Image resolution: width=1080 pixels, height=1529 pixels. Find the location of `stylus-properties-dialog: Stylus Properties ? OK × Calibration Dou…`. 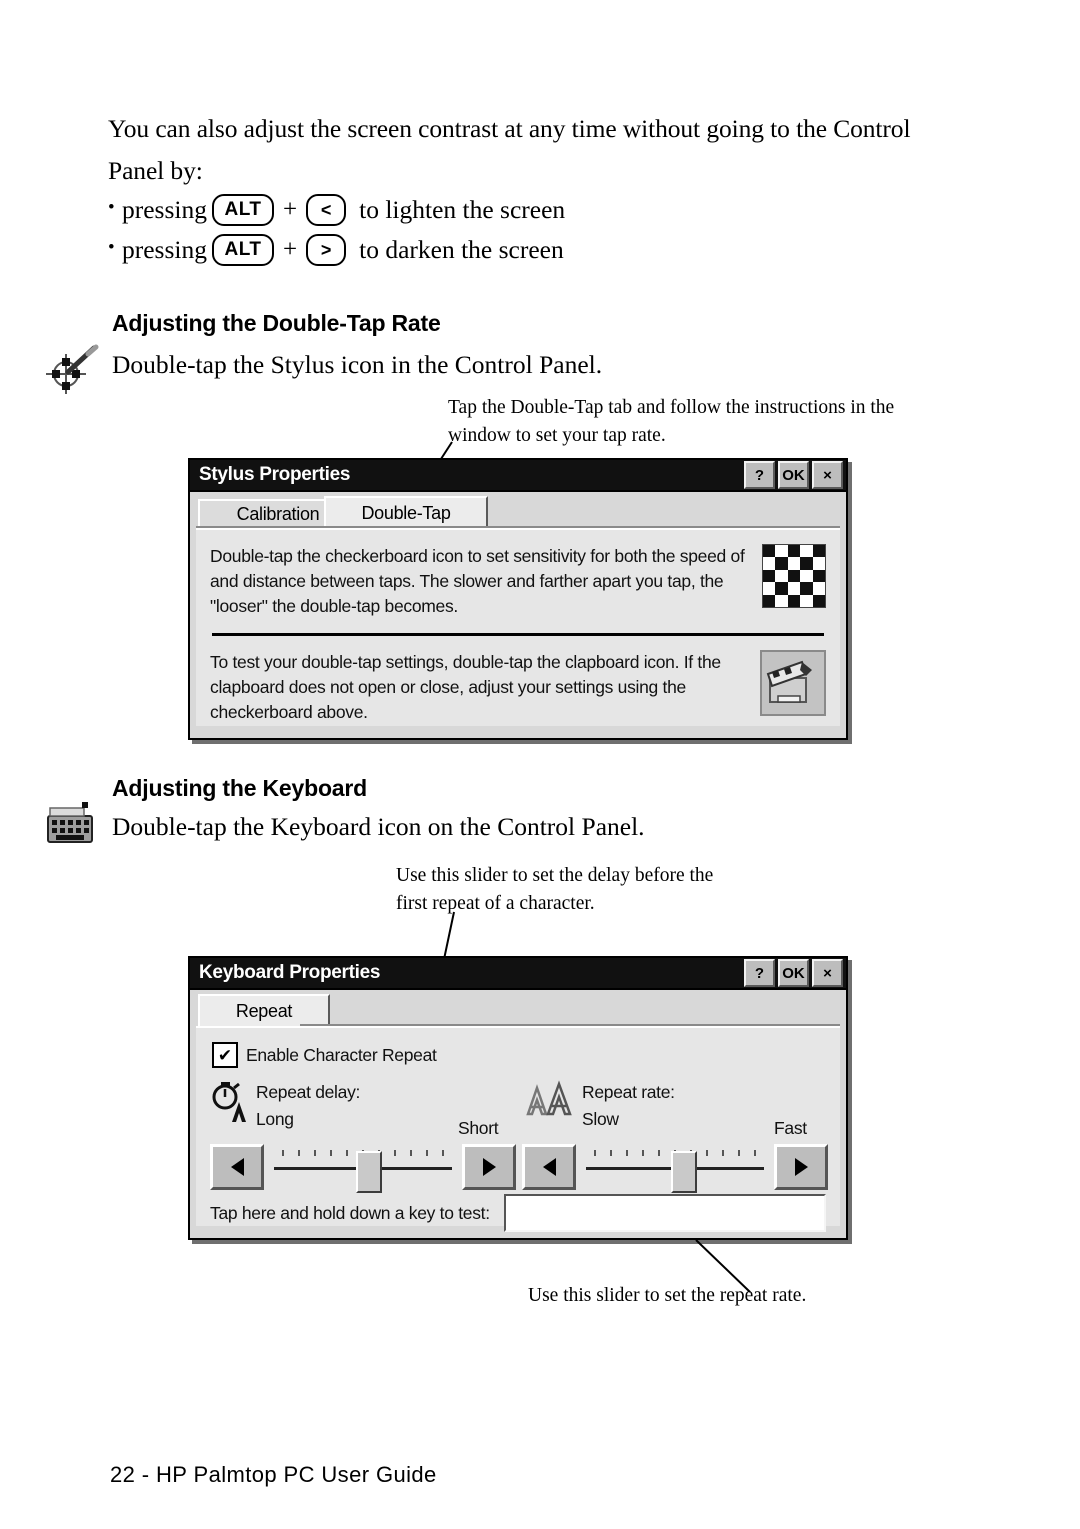

stylus-properties-dialog: Stylus Properties ? OK × Calibration Dou… is located at coordinates (518, 599).